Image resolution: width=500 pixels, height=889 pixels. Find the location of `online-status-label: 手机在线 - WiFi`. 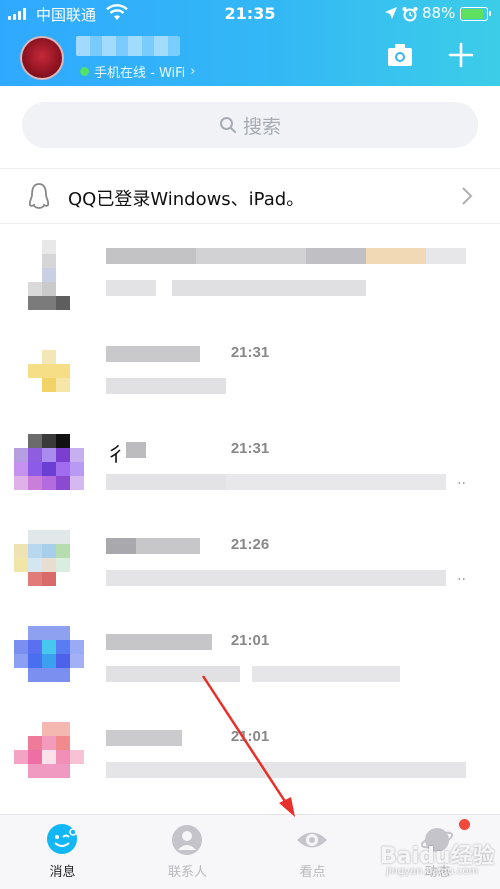

online-status-label: 手机在线 - WiFi is located at coordinates (140, 73).